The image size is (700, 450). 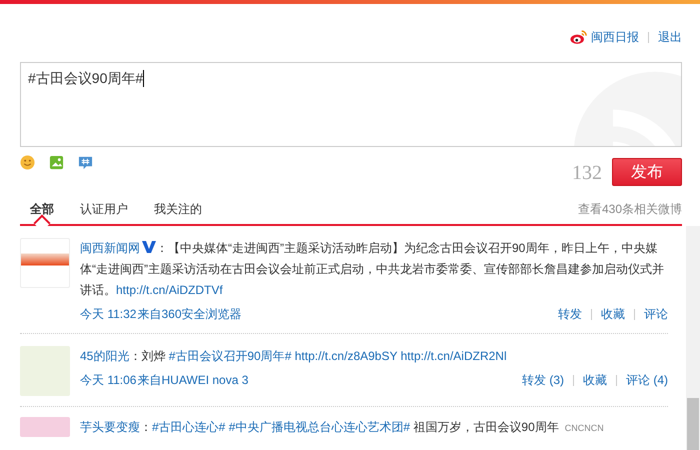 I want to click on post-link: #古田会议召开90周年#, so click(x=230, y=356).